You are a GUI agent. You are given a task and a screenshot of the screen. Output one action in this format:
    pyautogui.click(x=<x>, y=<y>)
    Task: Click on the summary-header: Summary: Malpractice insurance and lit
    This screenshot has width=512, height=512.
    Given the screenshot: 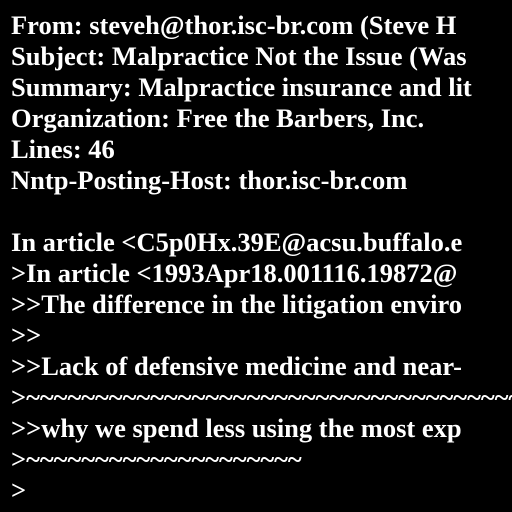 What is the action you would take?
    pyautogui.click(x=241, y=87)
    